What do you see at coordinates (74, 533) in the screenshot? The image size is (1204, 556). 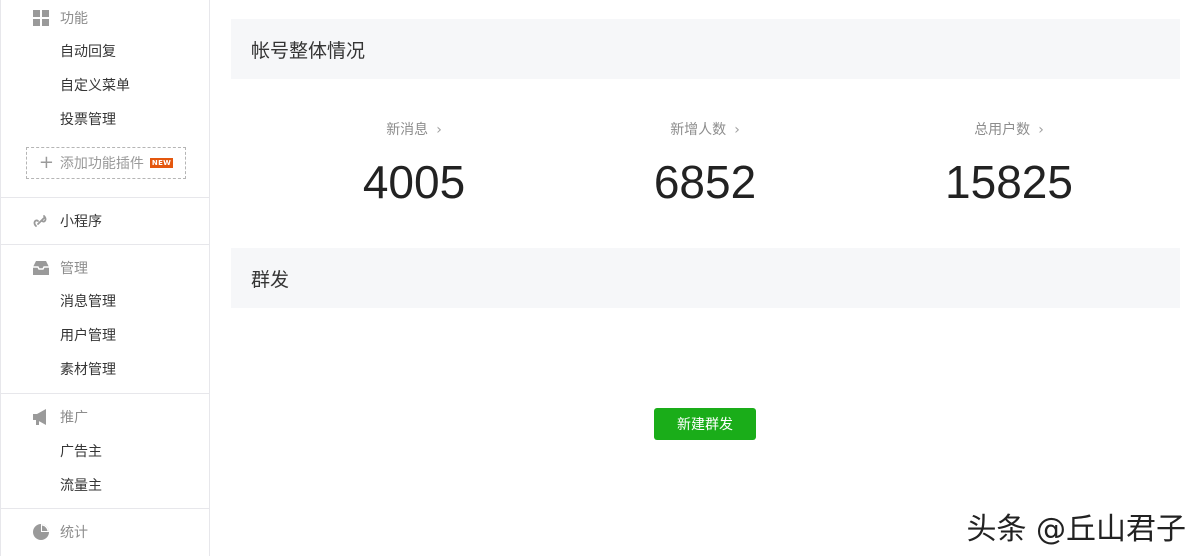 I see `section-stats-title: 统计` at bounding box center [74, 533].